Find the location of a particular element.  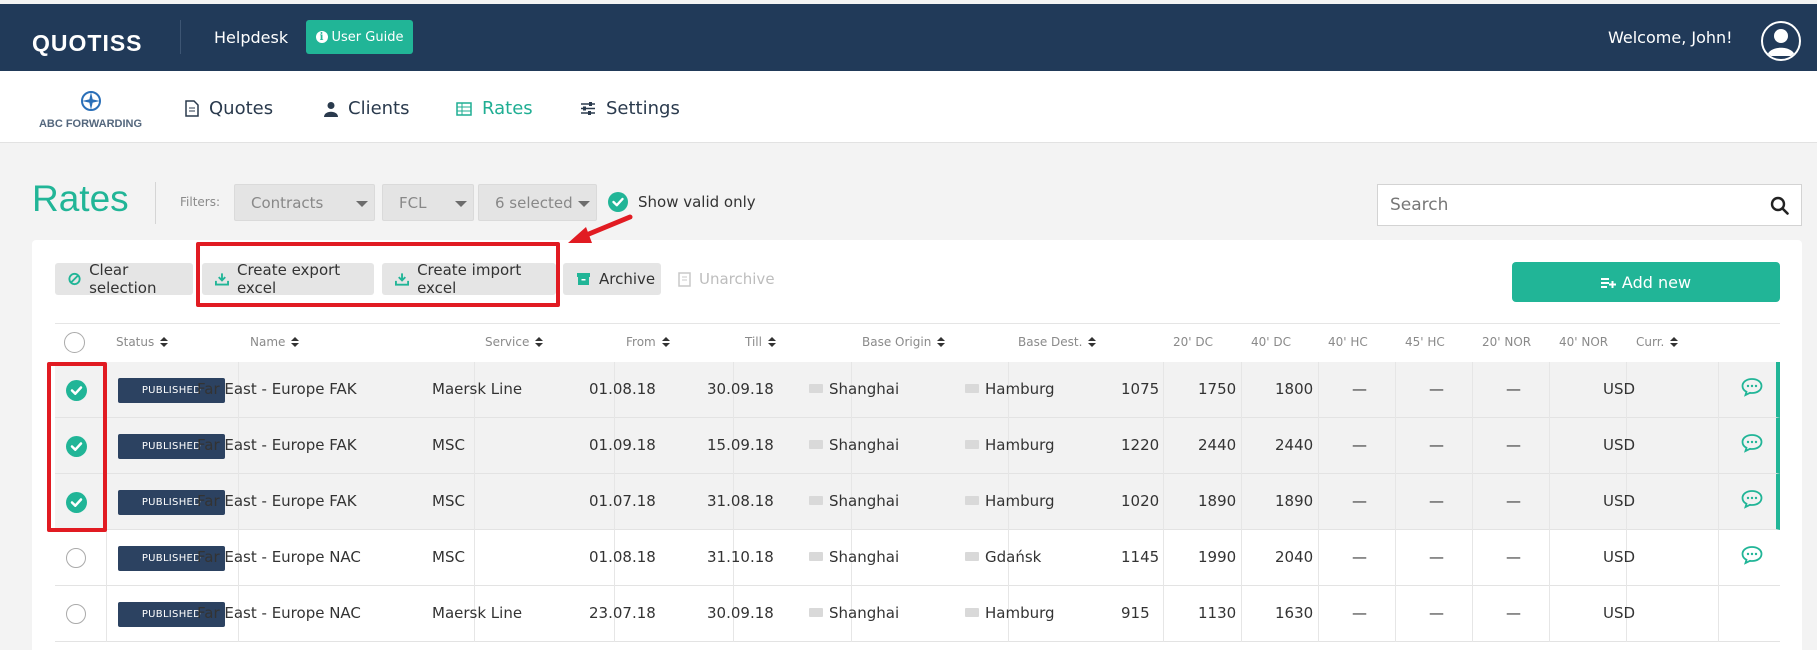

price-45hc: — is located at coordinates (1359, 501).